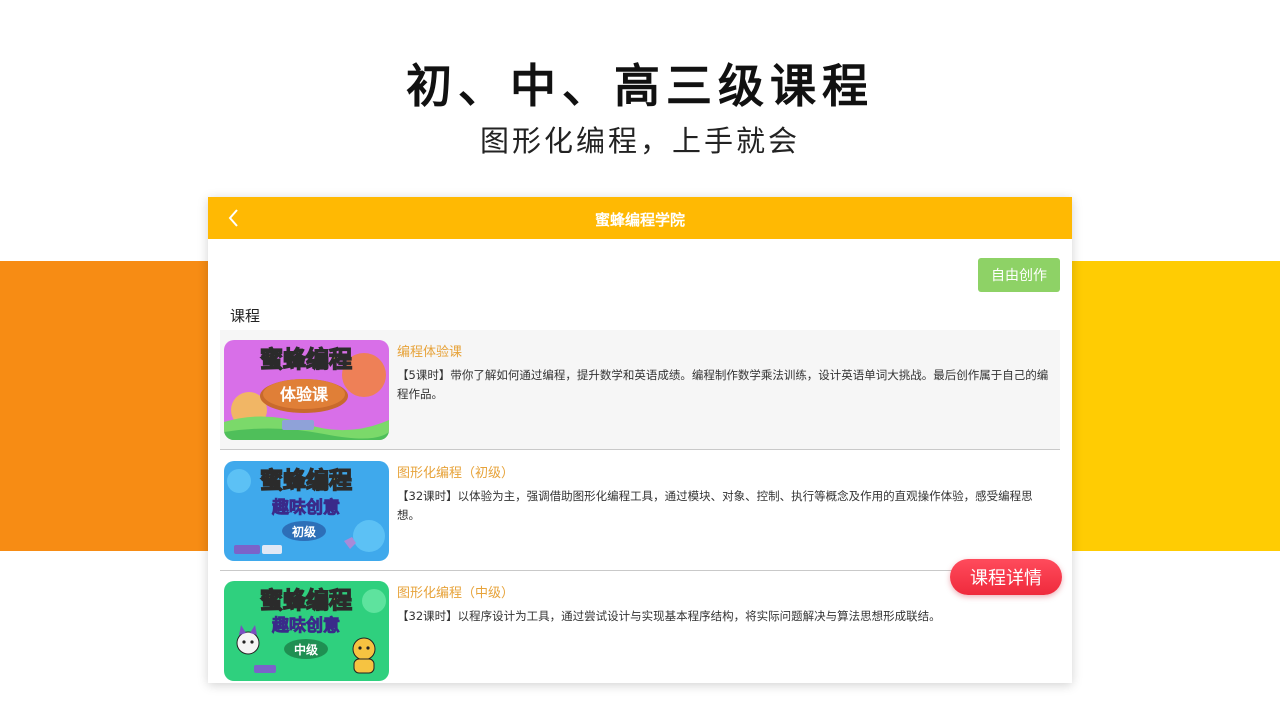 Image resolution: width=1280 pixels, height=720 pixels. Describe the element at coordinates (639, 141) in the screenshot. I see `promo-subline: 图形化编程，上手就会` at that location.